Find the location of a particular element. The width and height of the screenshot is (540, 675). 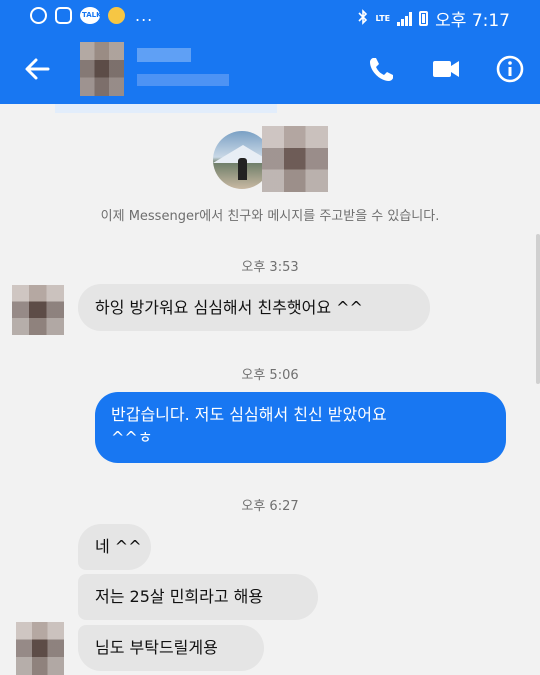

back-arrow-icon is located at coordinates (37, 69).